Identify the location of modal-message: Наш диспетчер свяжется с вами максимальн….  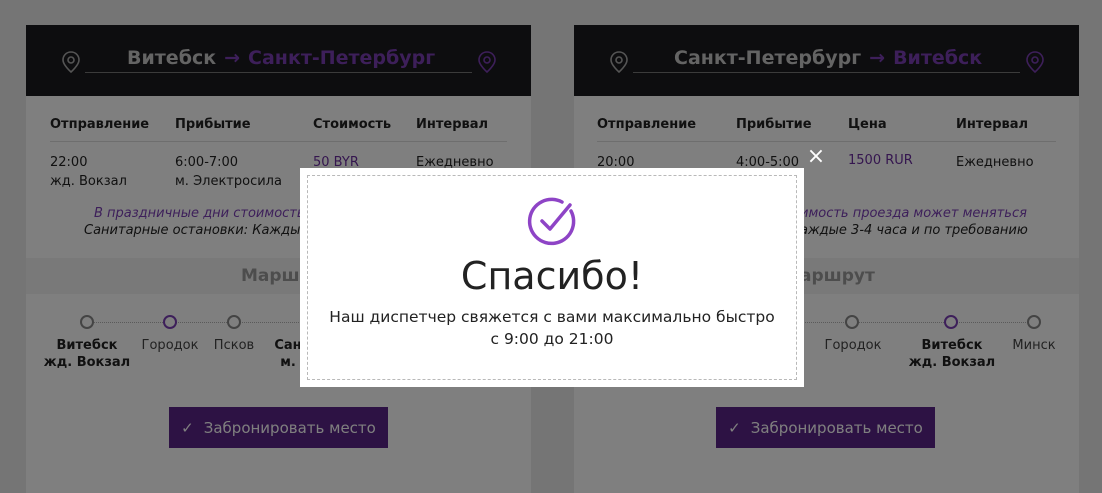
(552, 328).